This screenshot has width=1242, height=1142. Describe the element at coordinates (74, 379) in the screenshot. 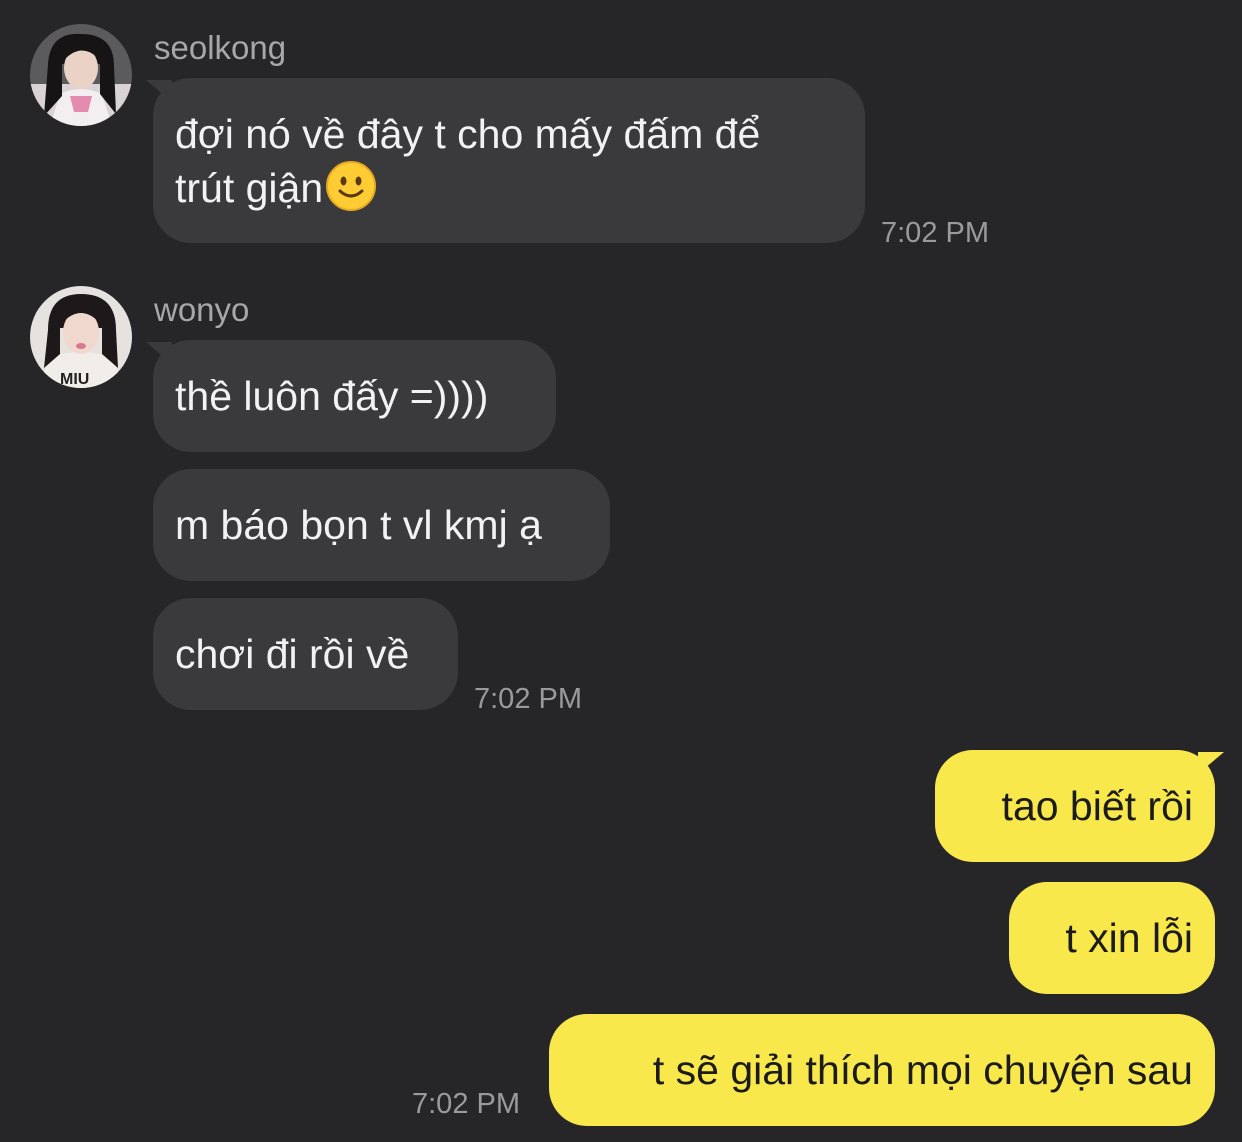

I see `svg-text: MIU` at that location.